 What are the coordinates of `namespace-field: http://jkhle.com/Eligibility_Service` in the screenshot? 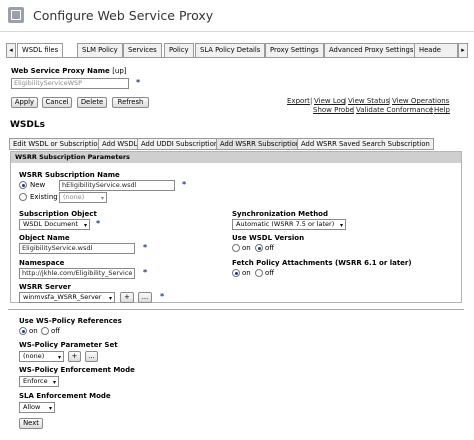 It's located at (77, 273).